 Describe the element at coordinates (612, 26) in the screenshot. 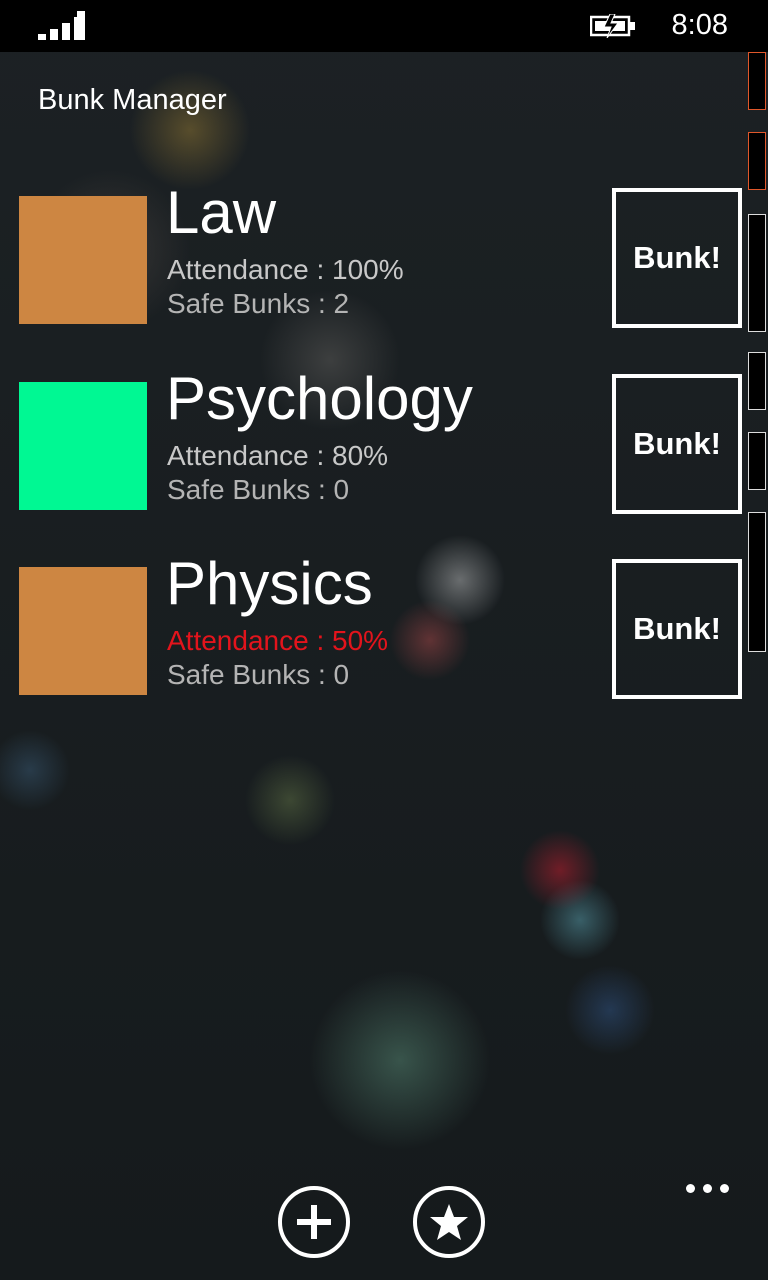

I see `battery-charging-icon` at that location.